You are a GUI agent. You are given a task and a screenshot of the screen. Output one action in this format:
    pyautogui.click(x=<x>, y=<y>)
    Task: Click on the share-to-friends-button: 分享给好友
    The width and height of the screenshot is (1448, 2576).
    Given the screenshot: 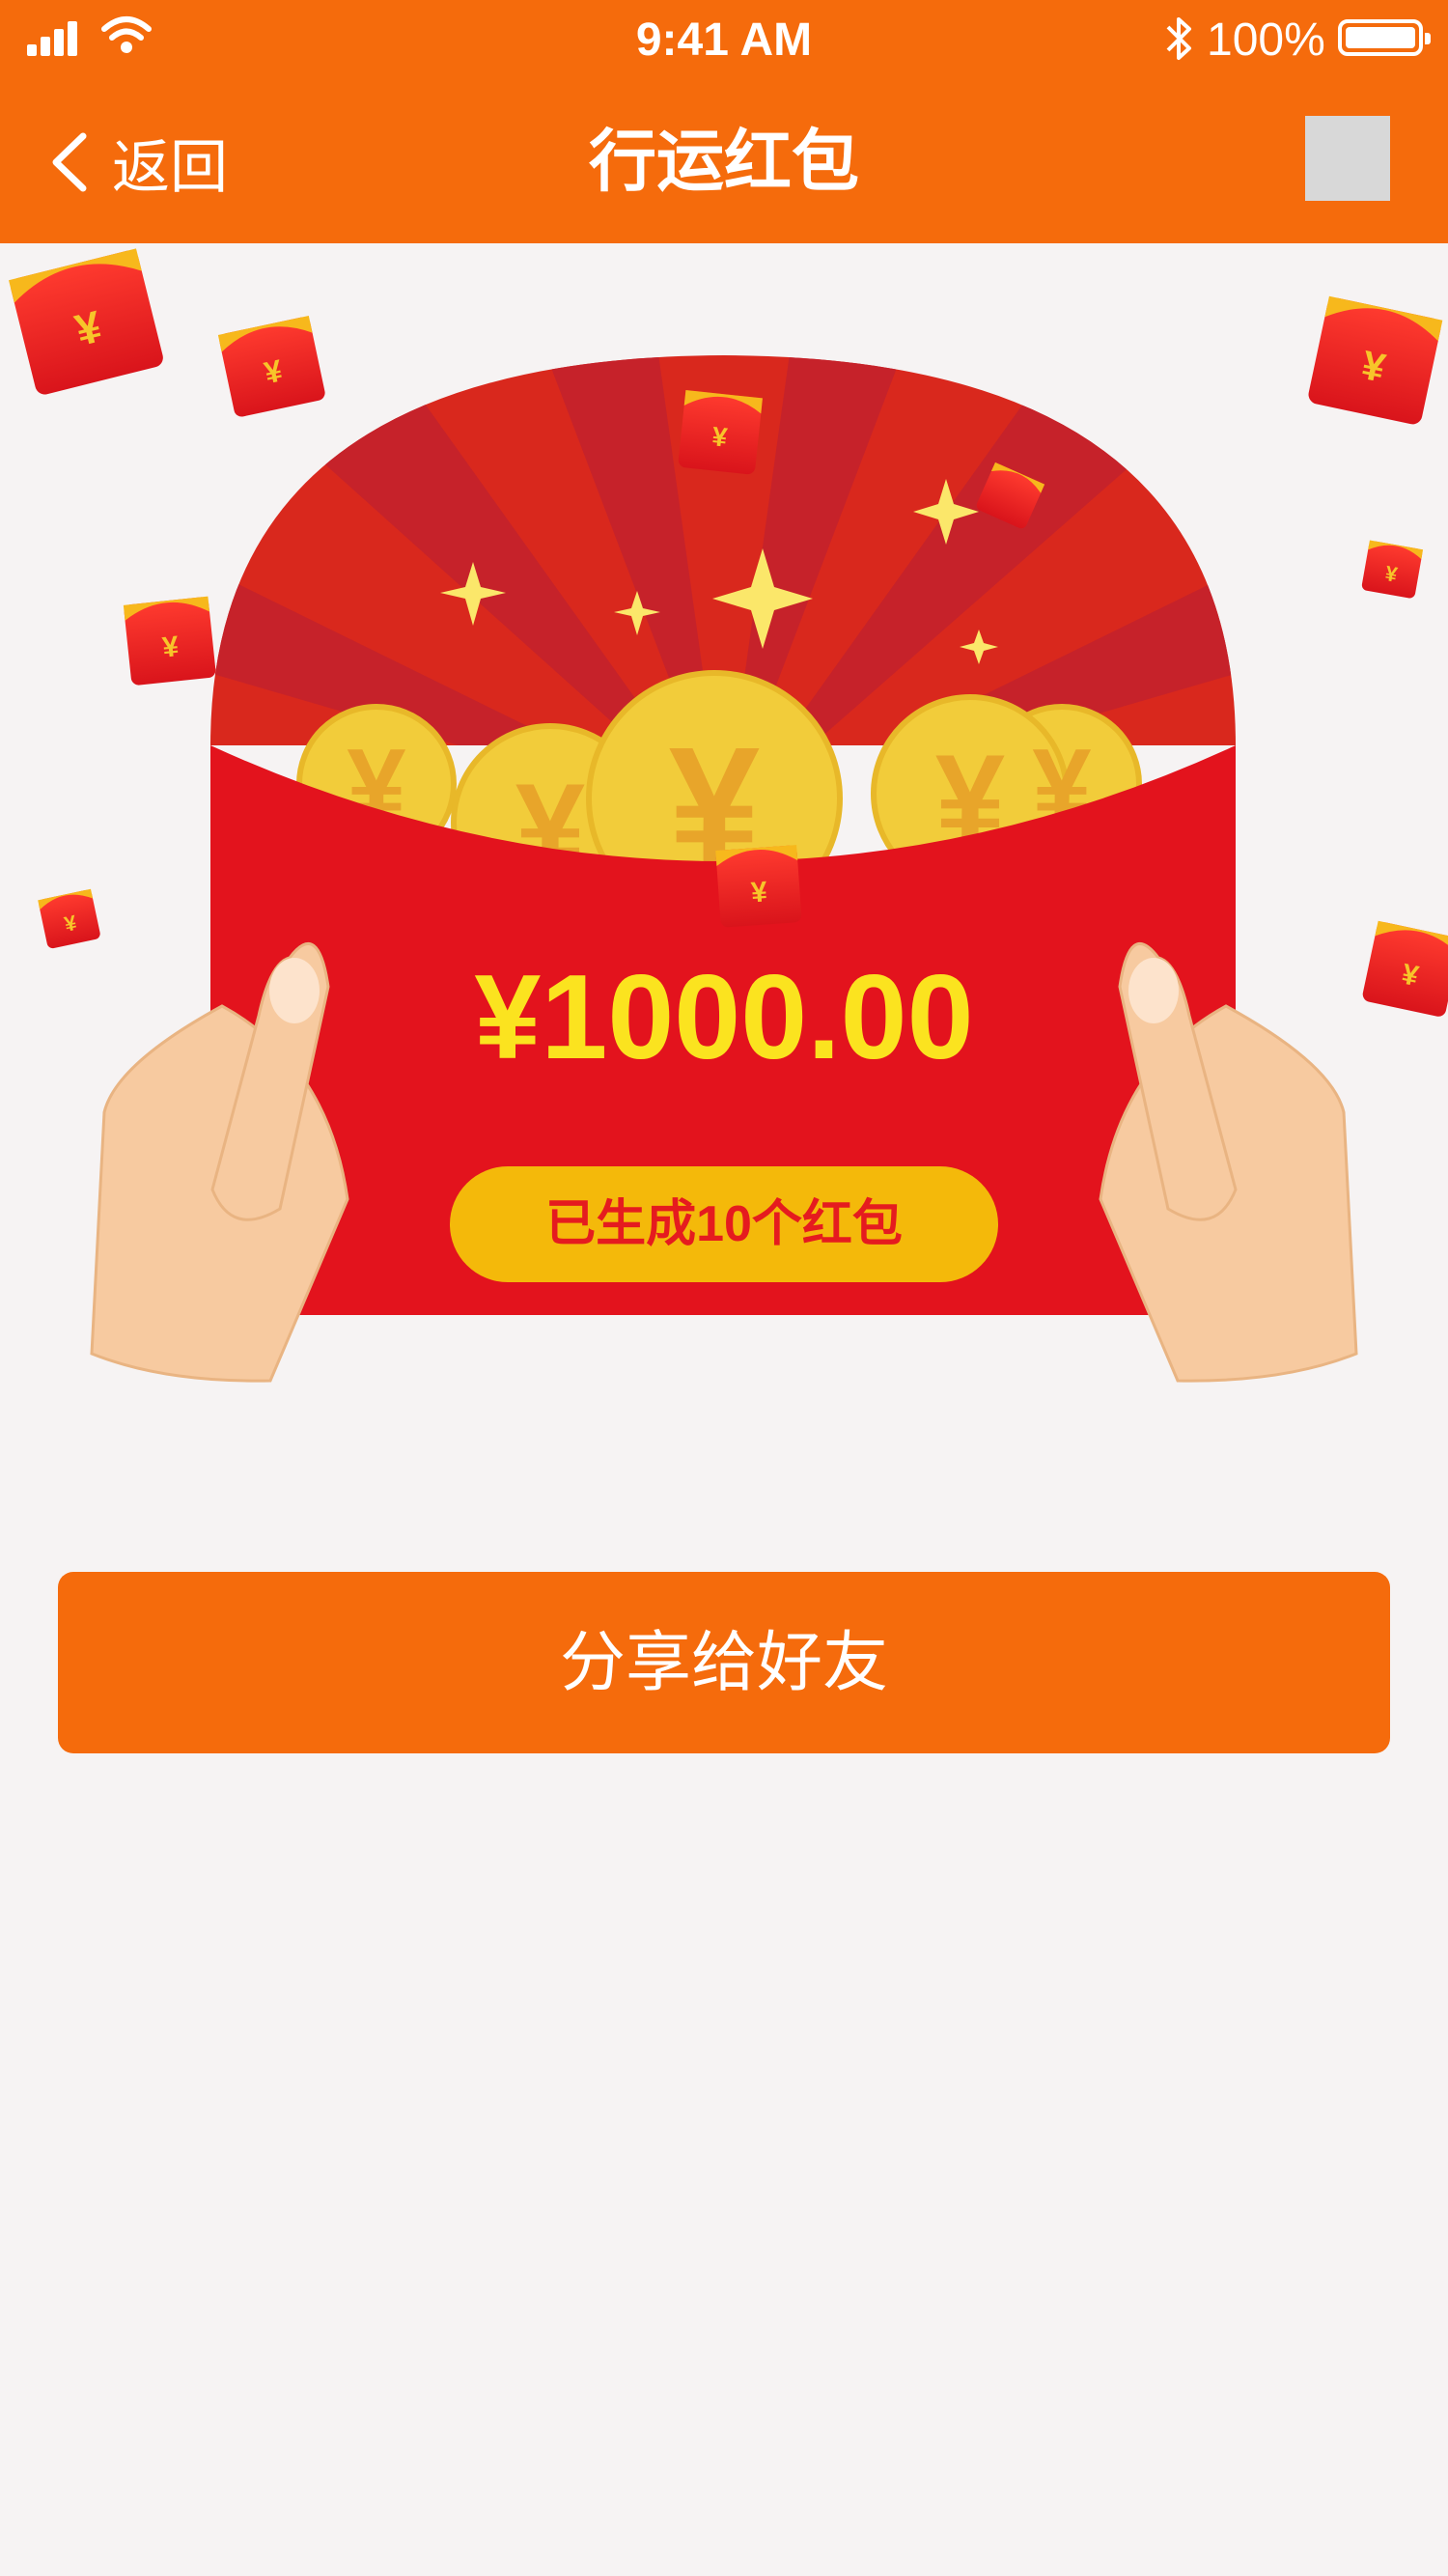 What is the action you would take?
    pyautogui.click(x=724, y=1663)
    